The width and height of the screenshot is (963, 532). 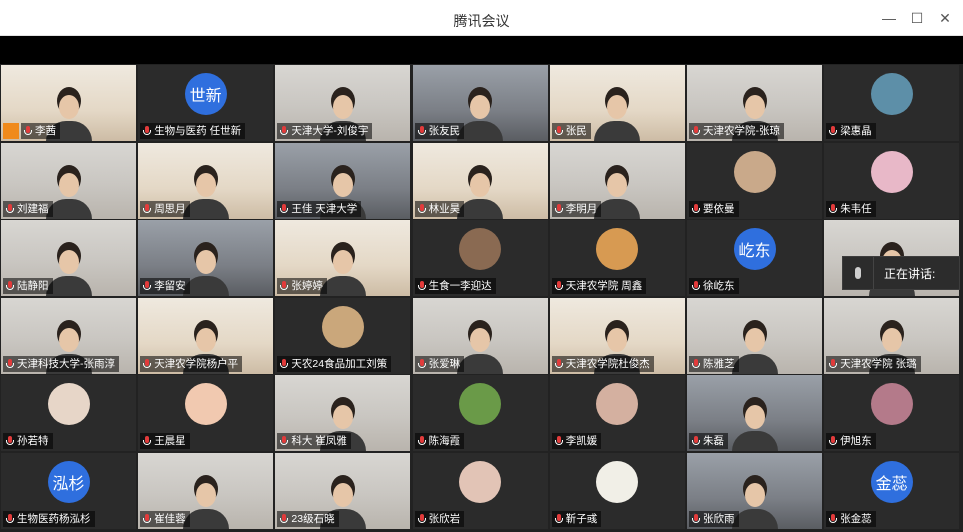 What do you see at coordinates (851, 208) in the screenshot?
I see `participant-name-label: 朱韦任` at bounding box center [851, 208].